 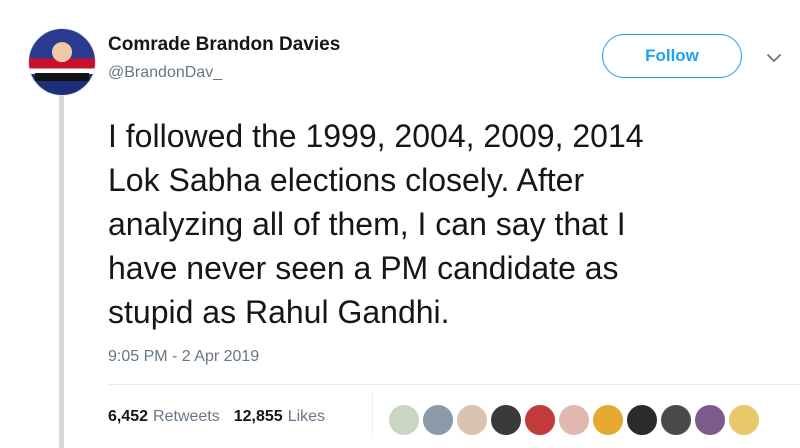 What do you see at coordinates (774, 58) in the screenshot?
I see `chevron-down-icon` at bounding box center [774, 58].